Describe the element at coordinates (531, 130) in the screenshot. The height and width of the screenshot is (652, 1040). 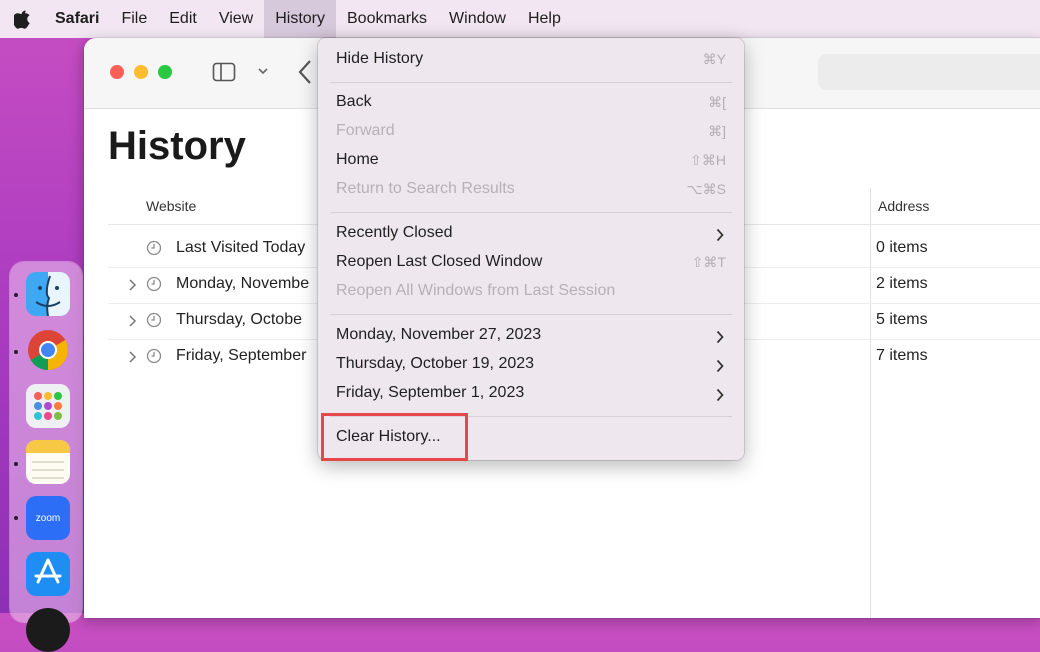
I see `menu-item-forward: Forward ⌘]` at that location.